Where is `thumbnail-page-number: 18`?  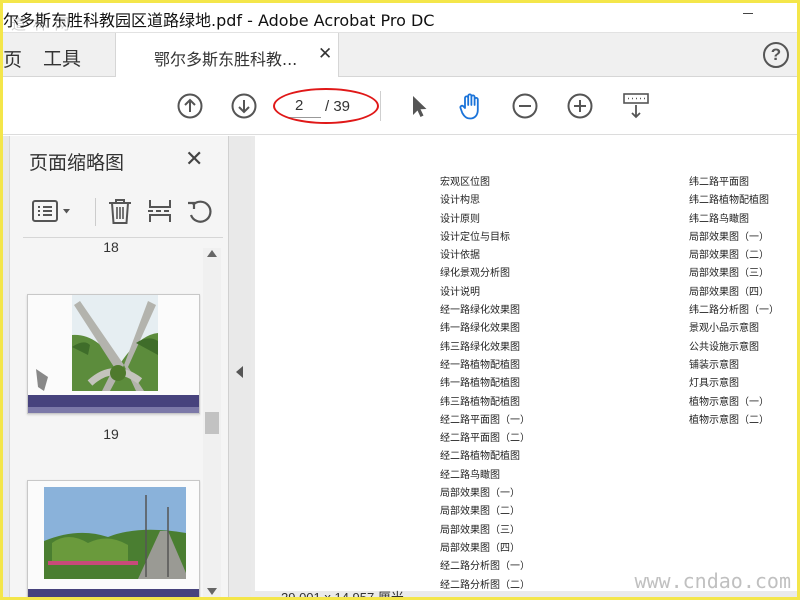 thumbnail-page-number: 18 is located at coordinates (111, 247).